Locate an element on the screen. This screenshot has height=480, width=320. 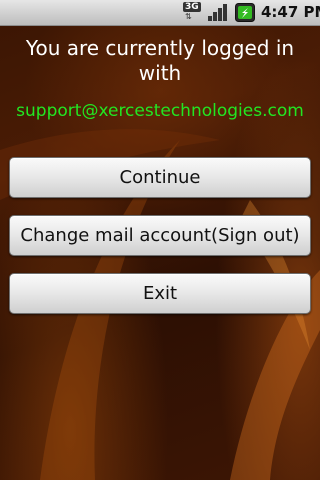
logged-in-message: You are currently logged in with is located at coordinates (160, 60).